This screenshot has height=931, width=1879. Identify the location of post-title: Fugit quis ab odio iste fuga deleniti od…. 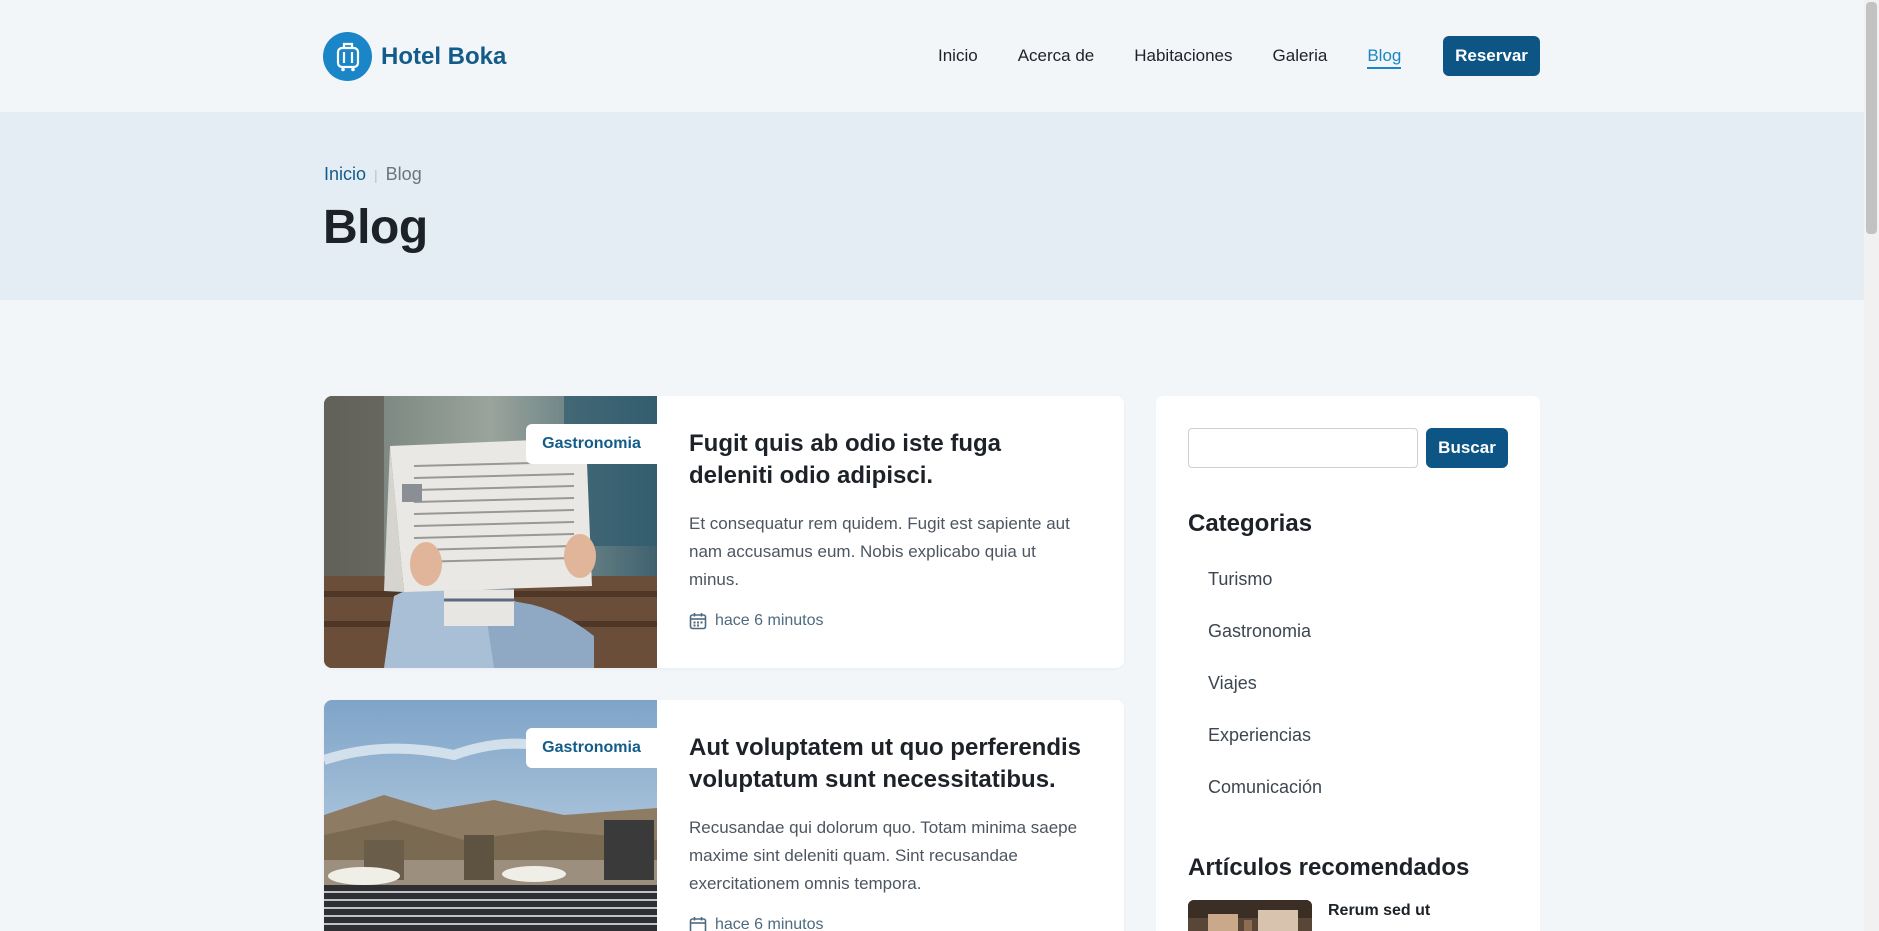
(889, 460).